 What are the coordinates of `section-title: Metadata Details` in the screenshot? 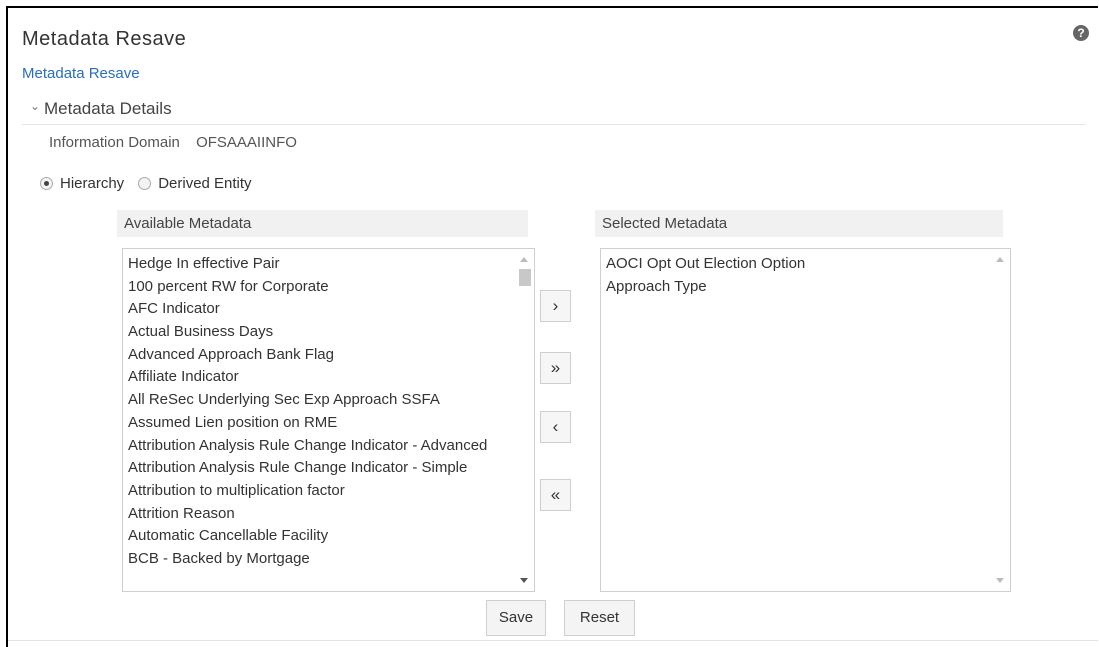 It's located at (108, 108).